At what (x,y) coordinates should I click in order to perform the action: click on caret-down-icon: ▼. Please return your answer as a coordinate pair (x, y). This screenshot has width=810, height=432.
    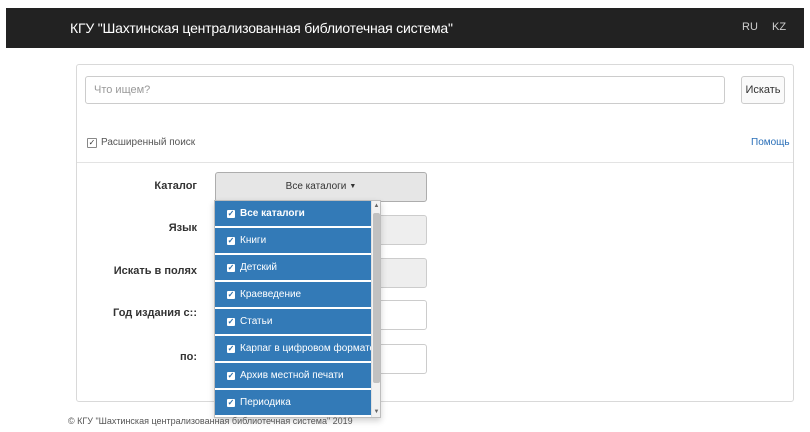
    Looking at the image, I should click on (353, 186).